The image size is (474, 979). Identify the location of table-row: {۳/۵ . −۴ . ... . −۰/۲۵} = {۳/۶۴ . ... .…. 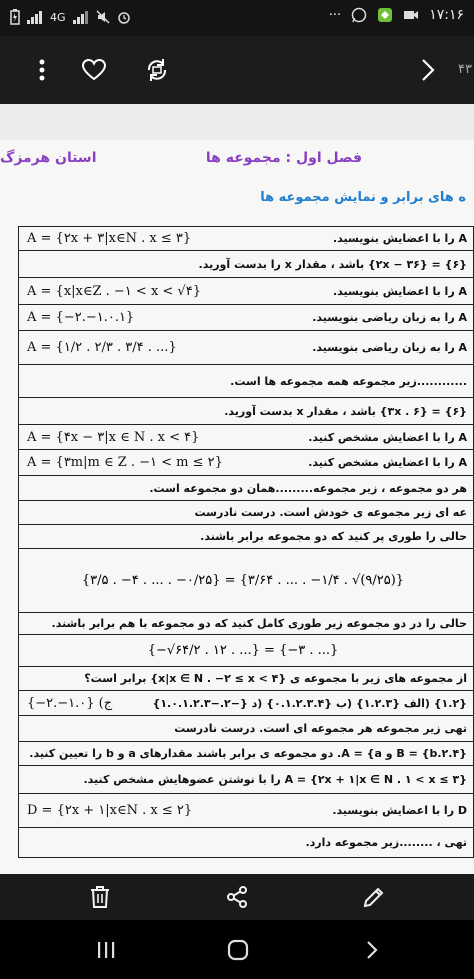
(246, 581).